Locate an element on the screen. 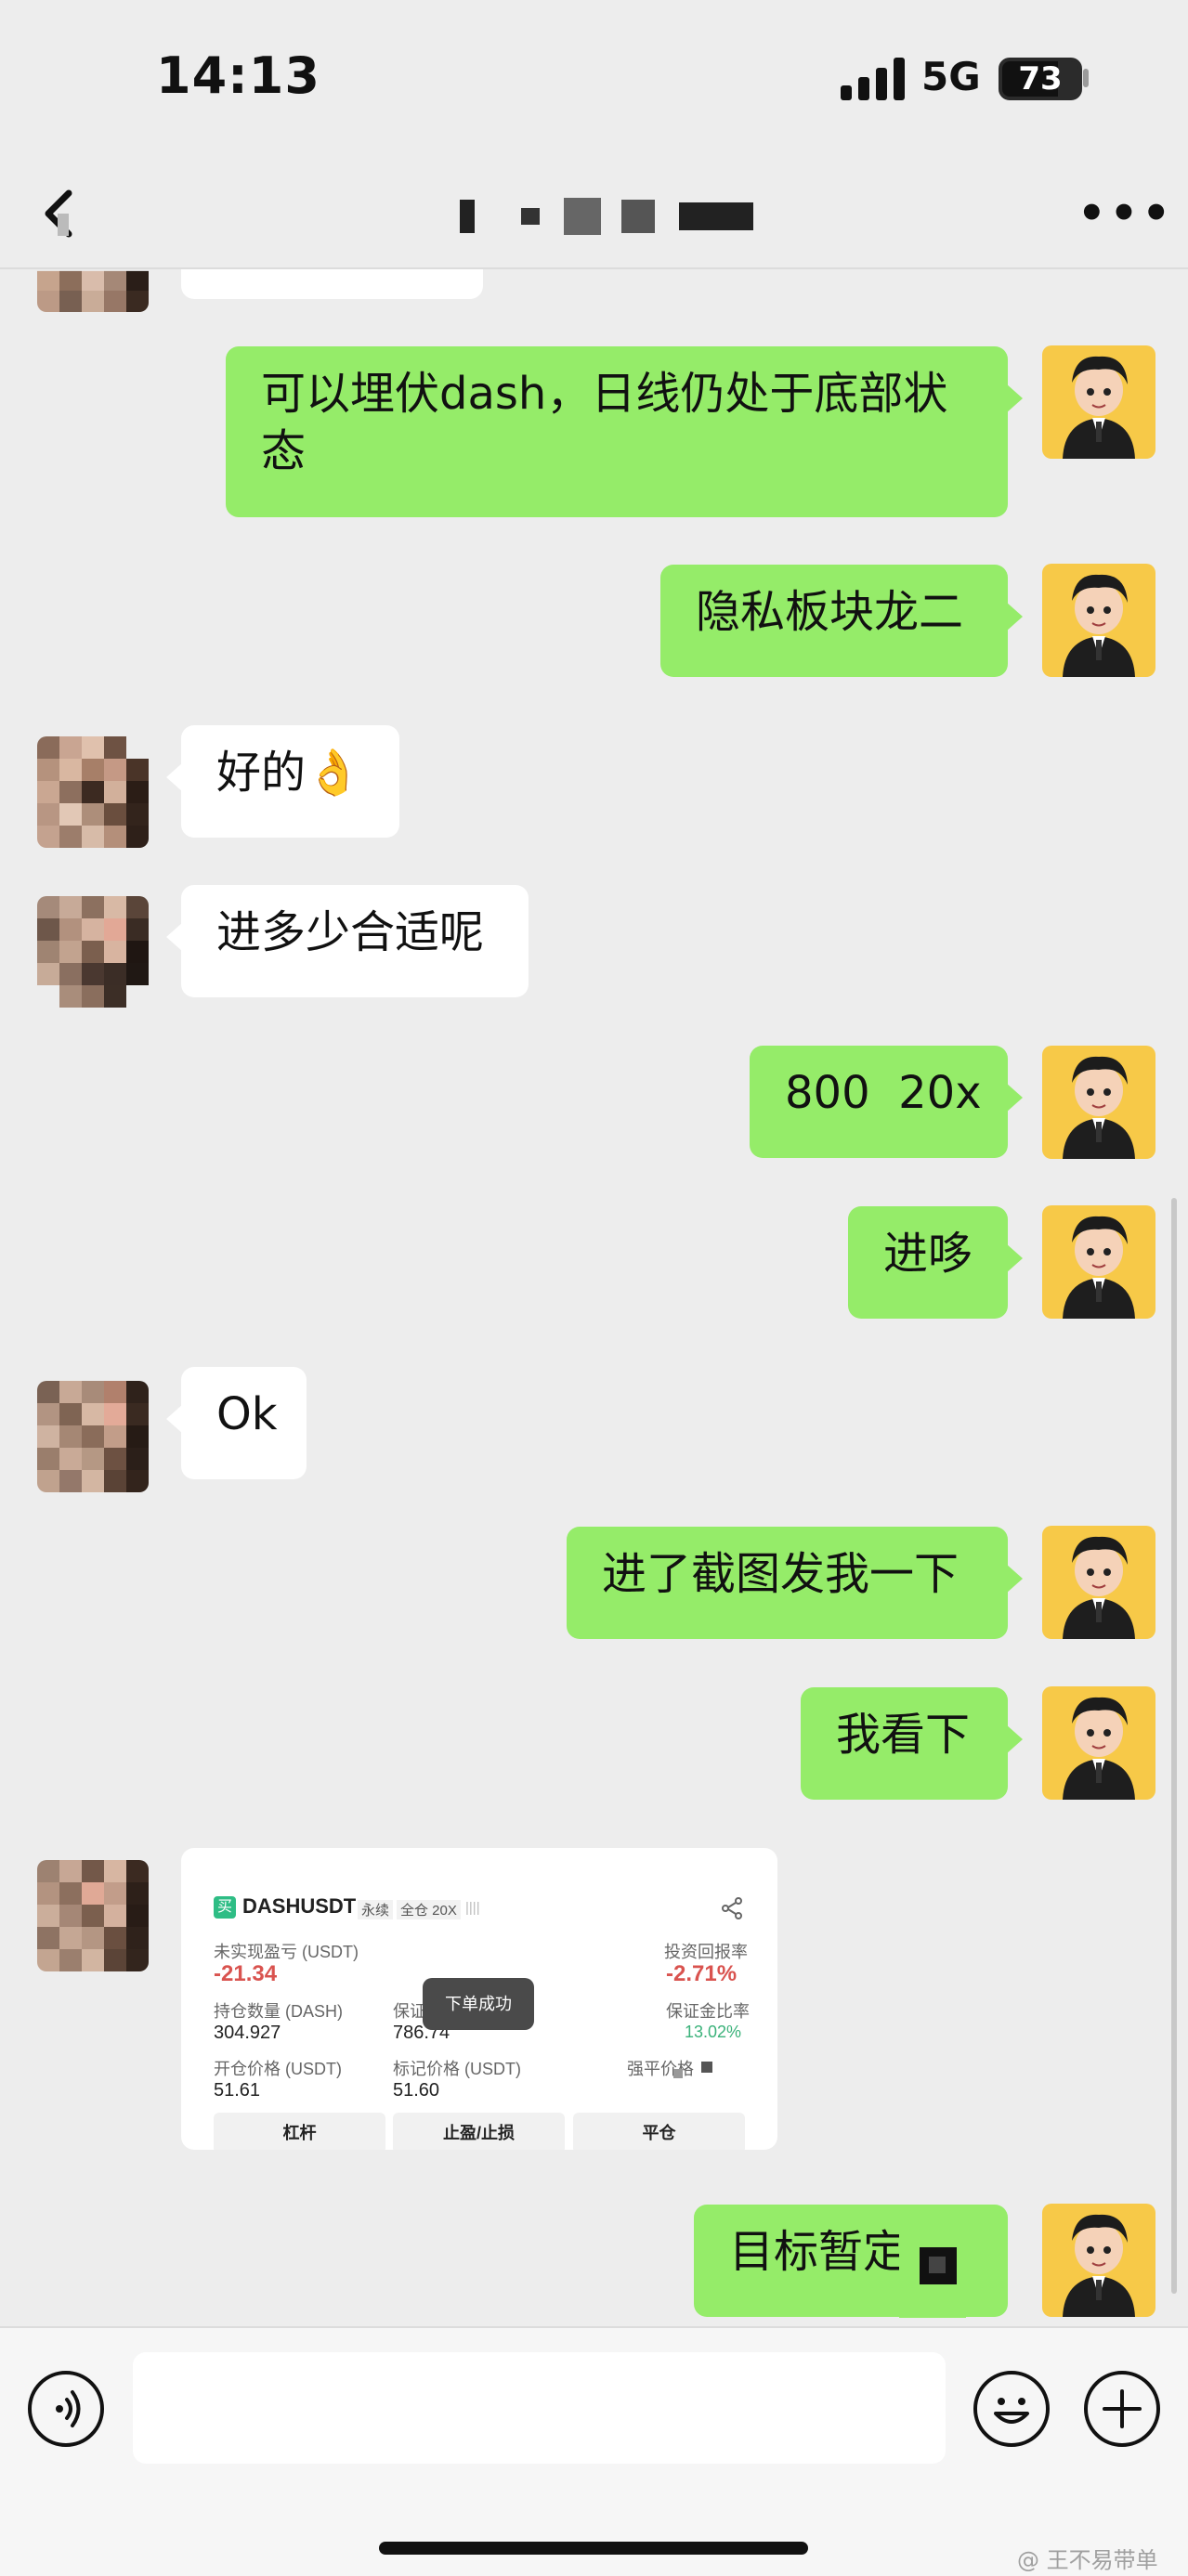 The height and width of the screenshot is (2576, 1188). tag-margin: 全仓 20X is located at coordinates (429, 1910).